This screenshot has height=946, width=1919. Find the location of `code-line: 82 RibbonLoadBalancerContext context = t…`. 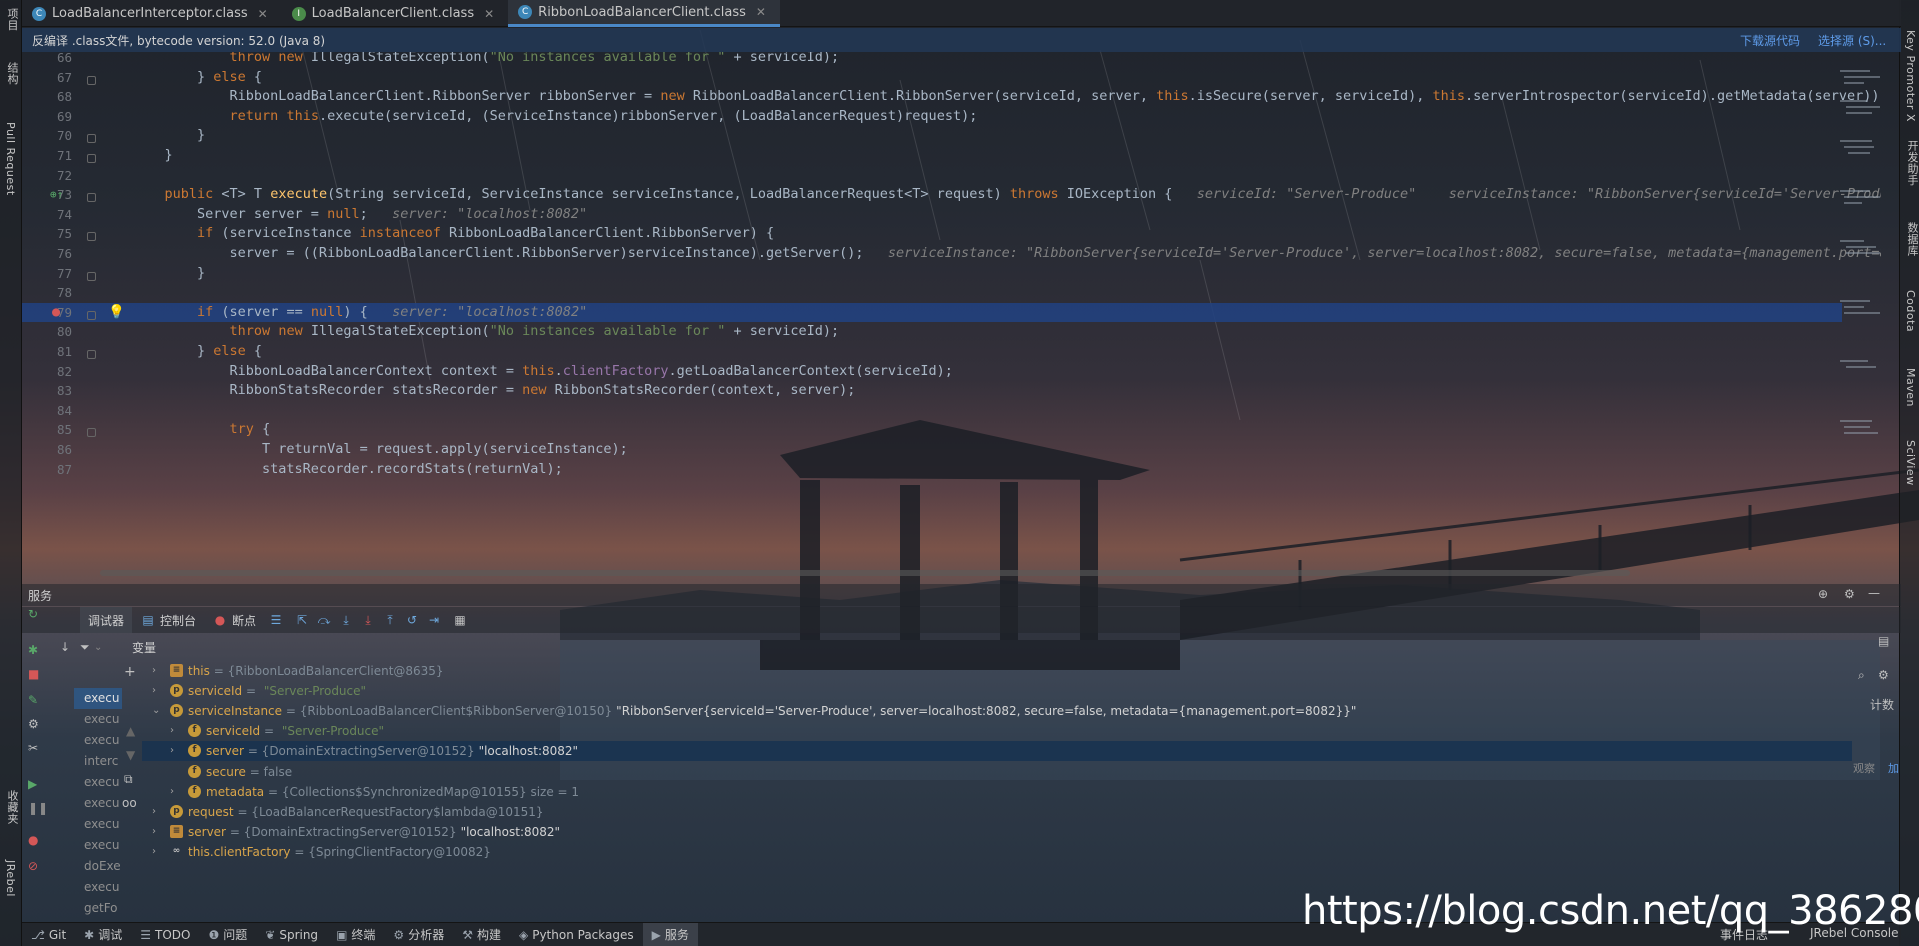

code-line: 82 RibbonLoadBalancerContext context = t… is located at coordinates (932, 372).